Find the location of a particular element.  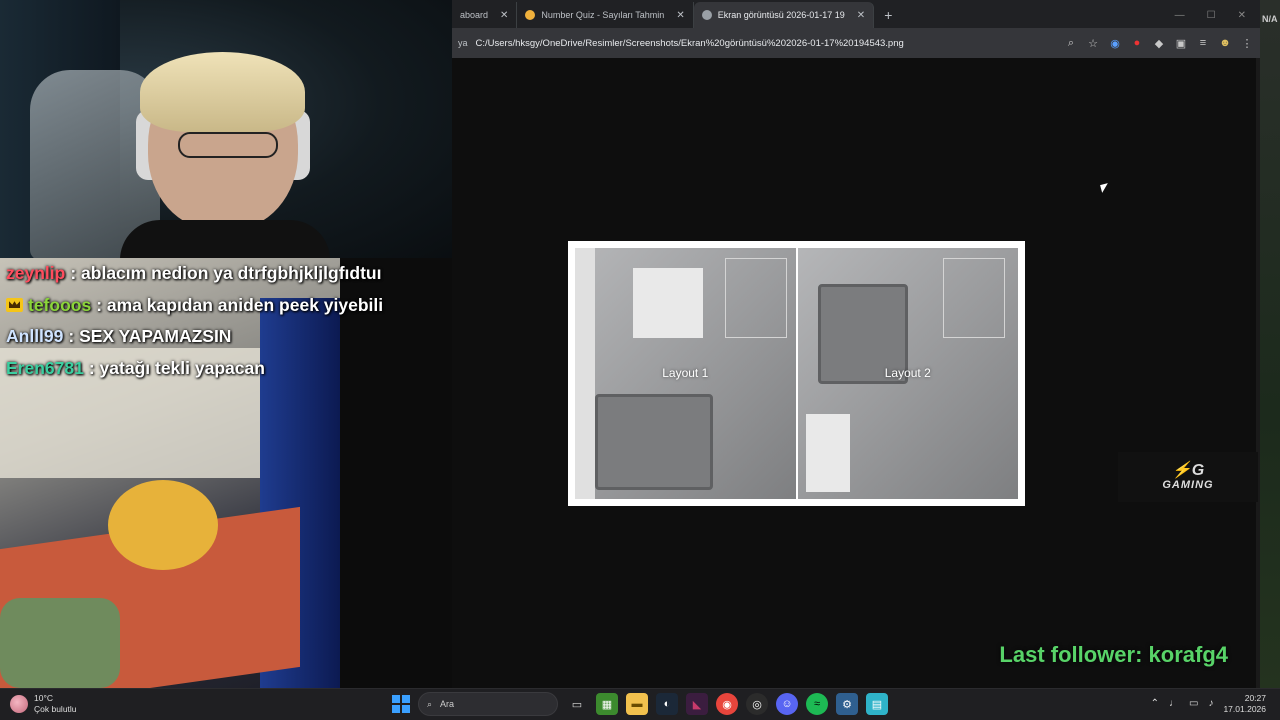

adjacent-window-edge: N/A is located at coordinates (1270, 344).